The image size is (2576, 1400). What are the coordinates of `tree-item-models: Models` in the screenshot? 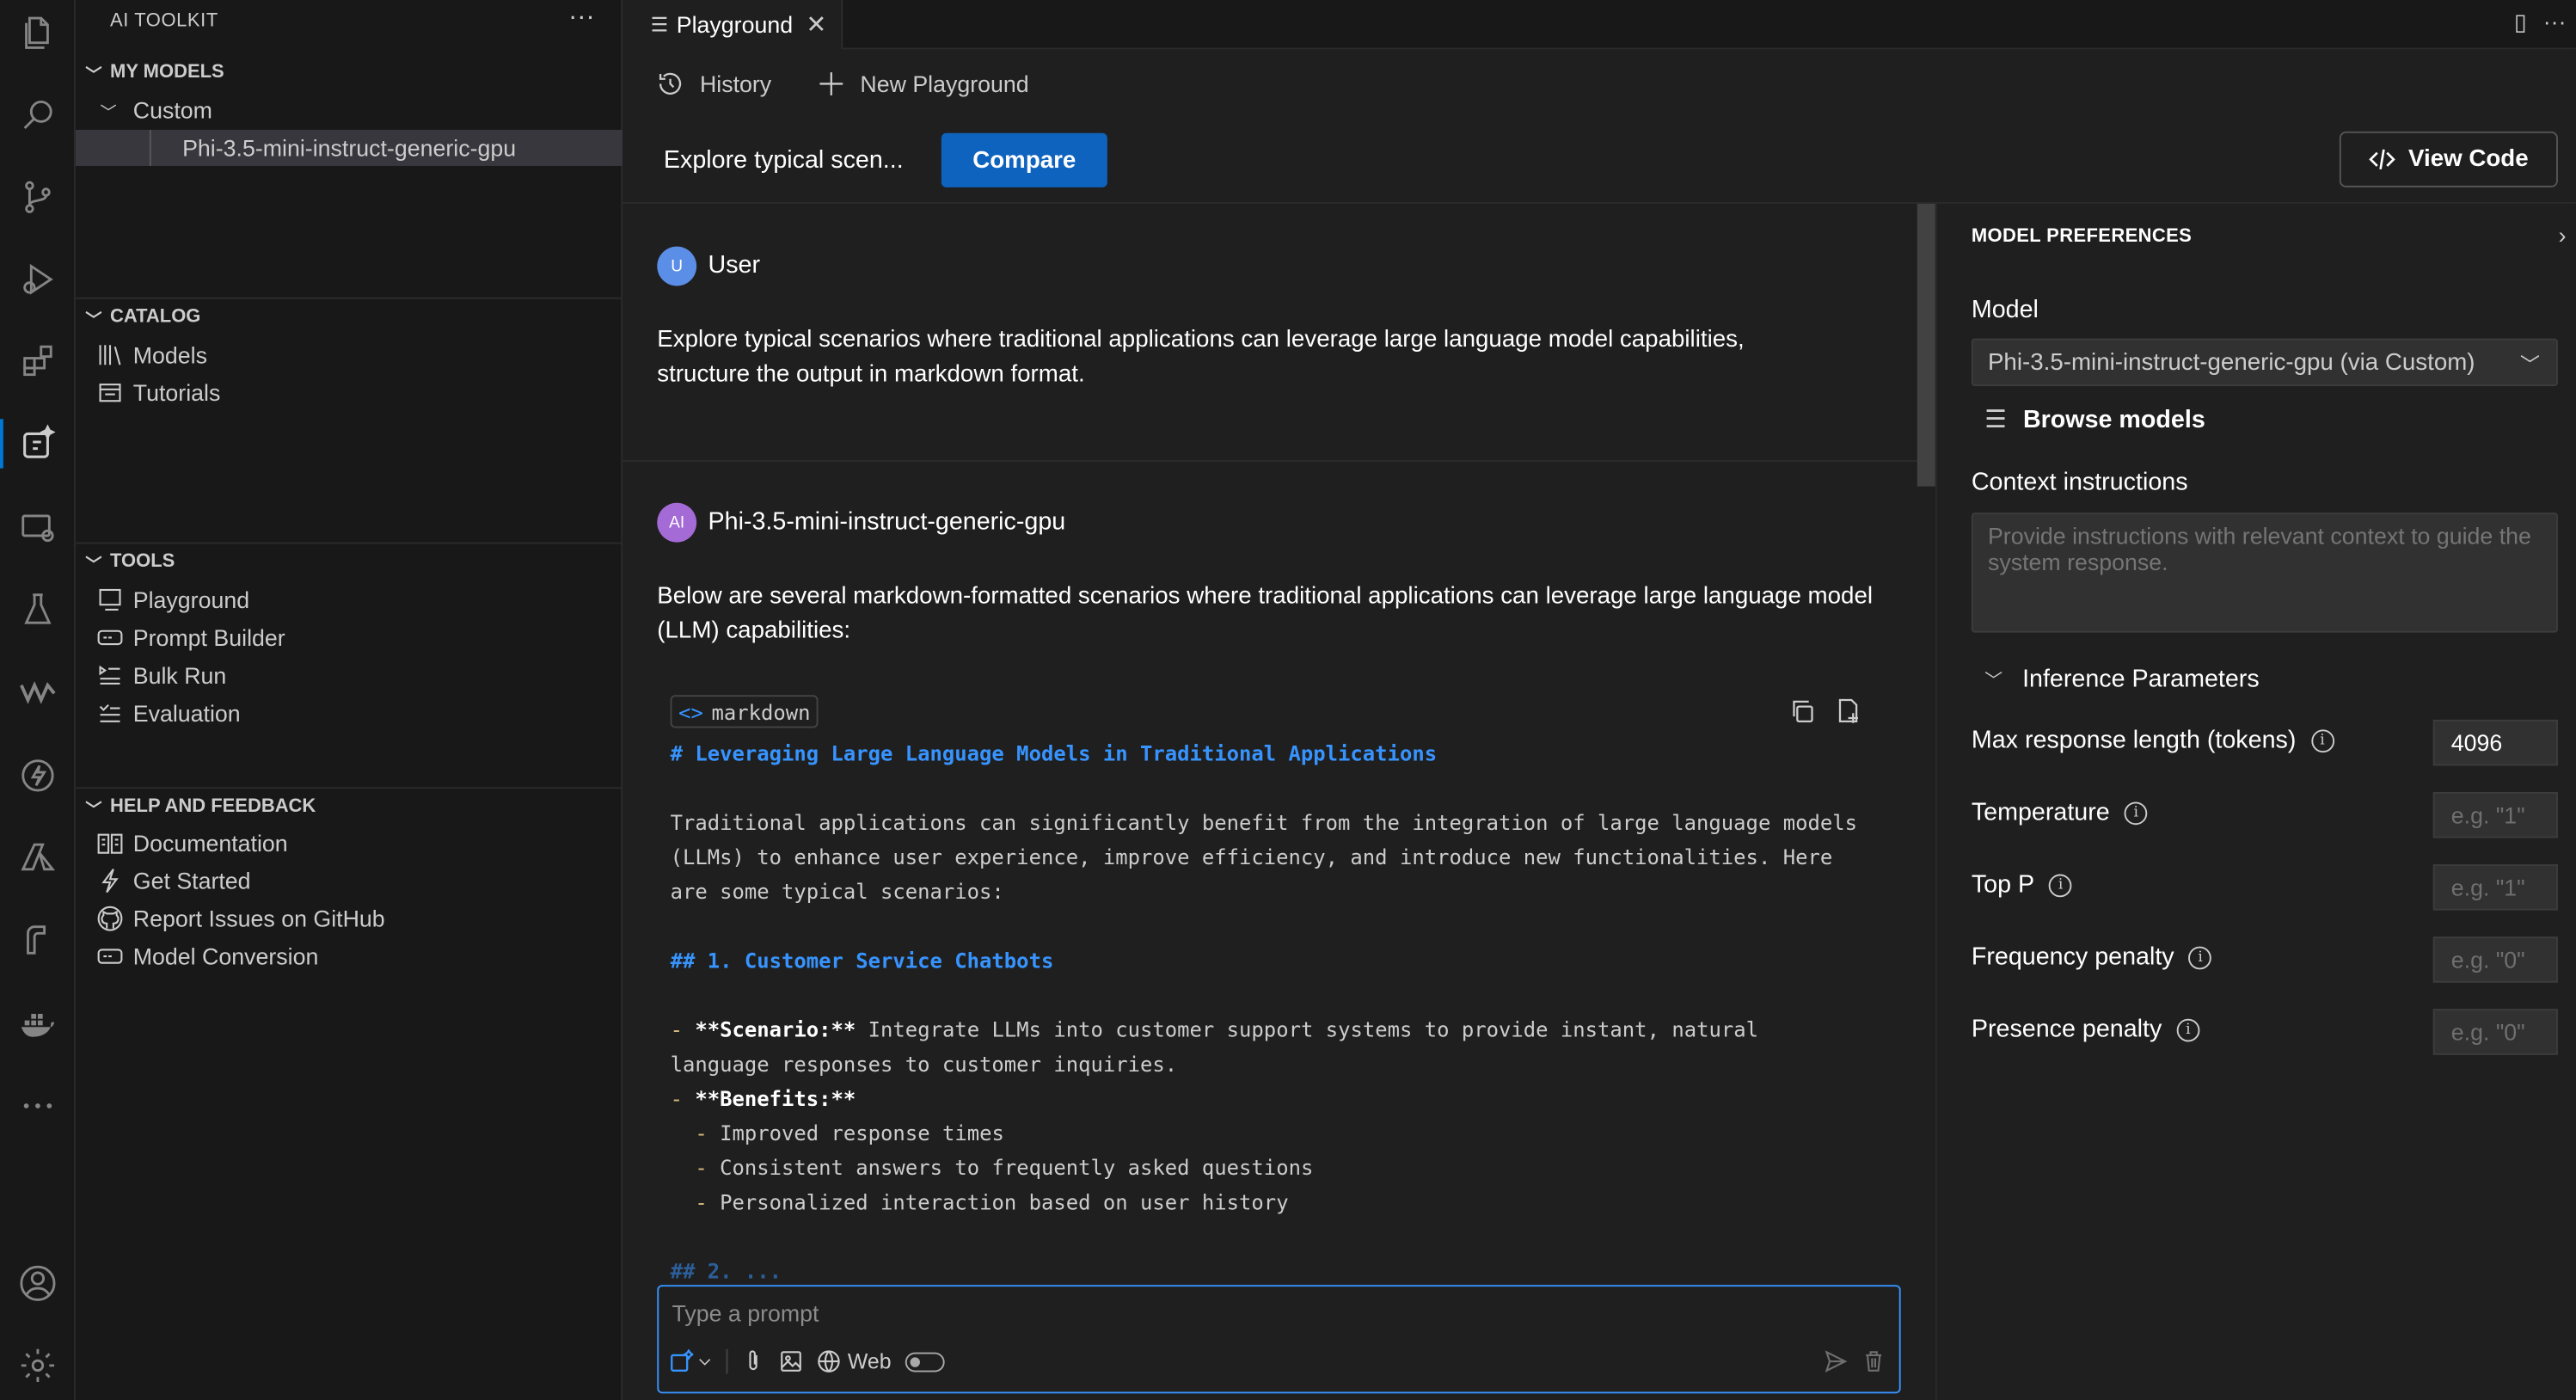 It's located at (349, 355).